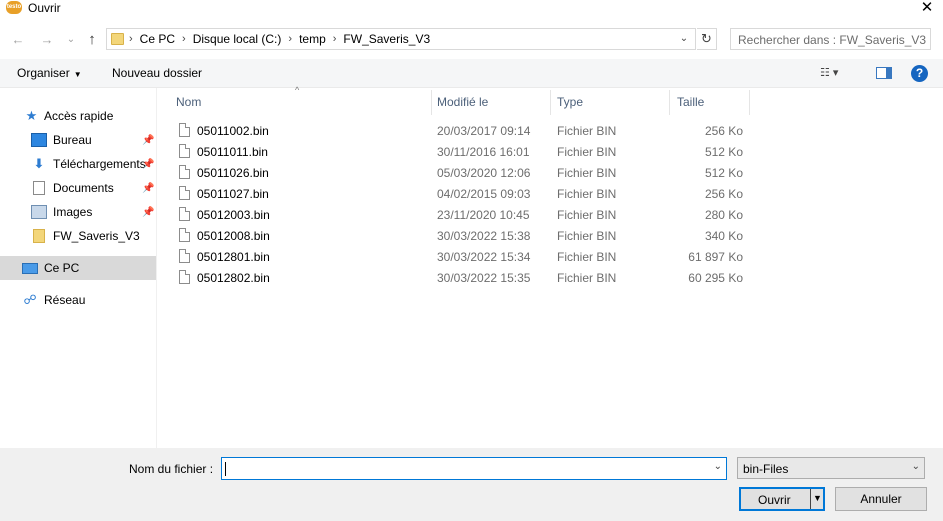  I want to click on open-button: Ouvrir ▼, so click(782, 499).